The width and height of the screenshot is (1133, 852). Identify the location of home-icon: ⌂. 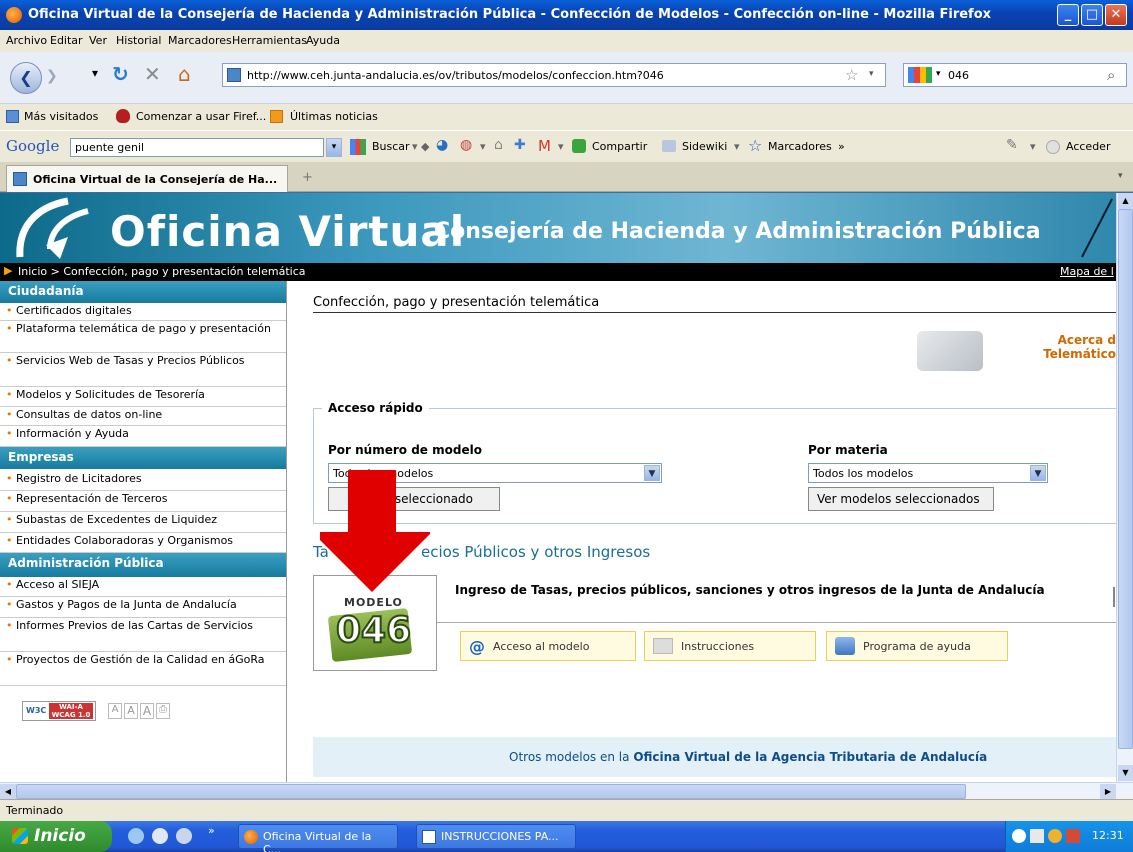
(184, 74).